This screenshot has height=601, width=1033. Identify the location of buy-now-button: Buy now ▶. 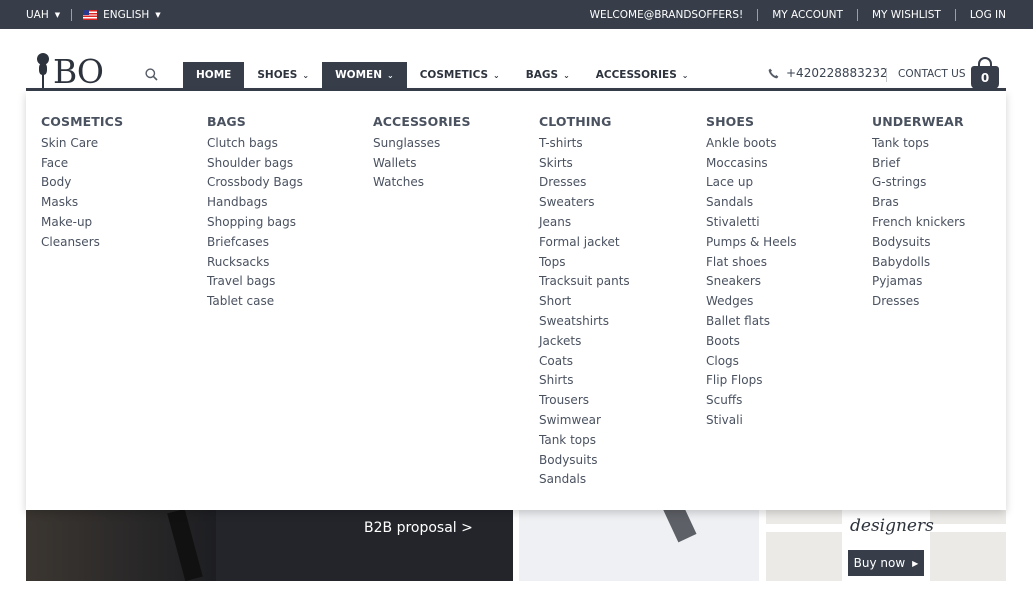
(886, 563).